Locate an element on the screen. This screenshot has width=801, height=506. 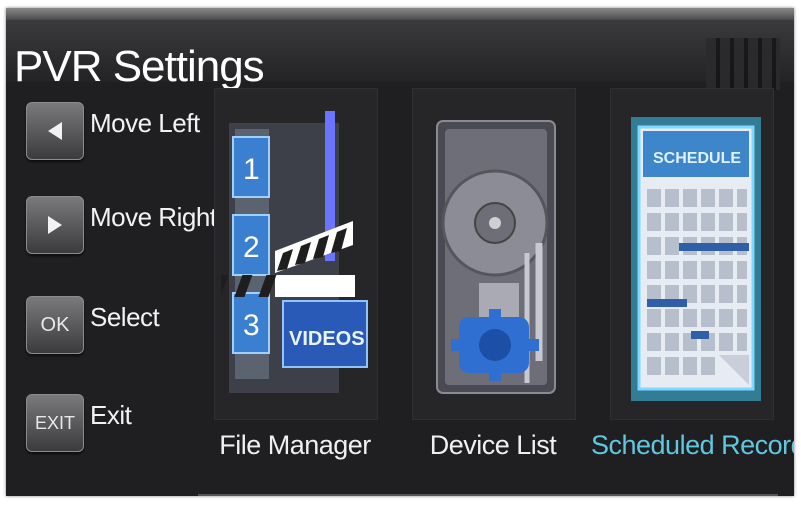
left-arrow-icon is located at coordinates (55, 131).